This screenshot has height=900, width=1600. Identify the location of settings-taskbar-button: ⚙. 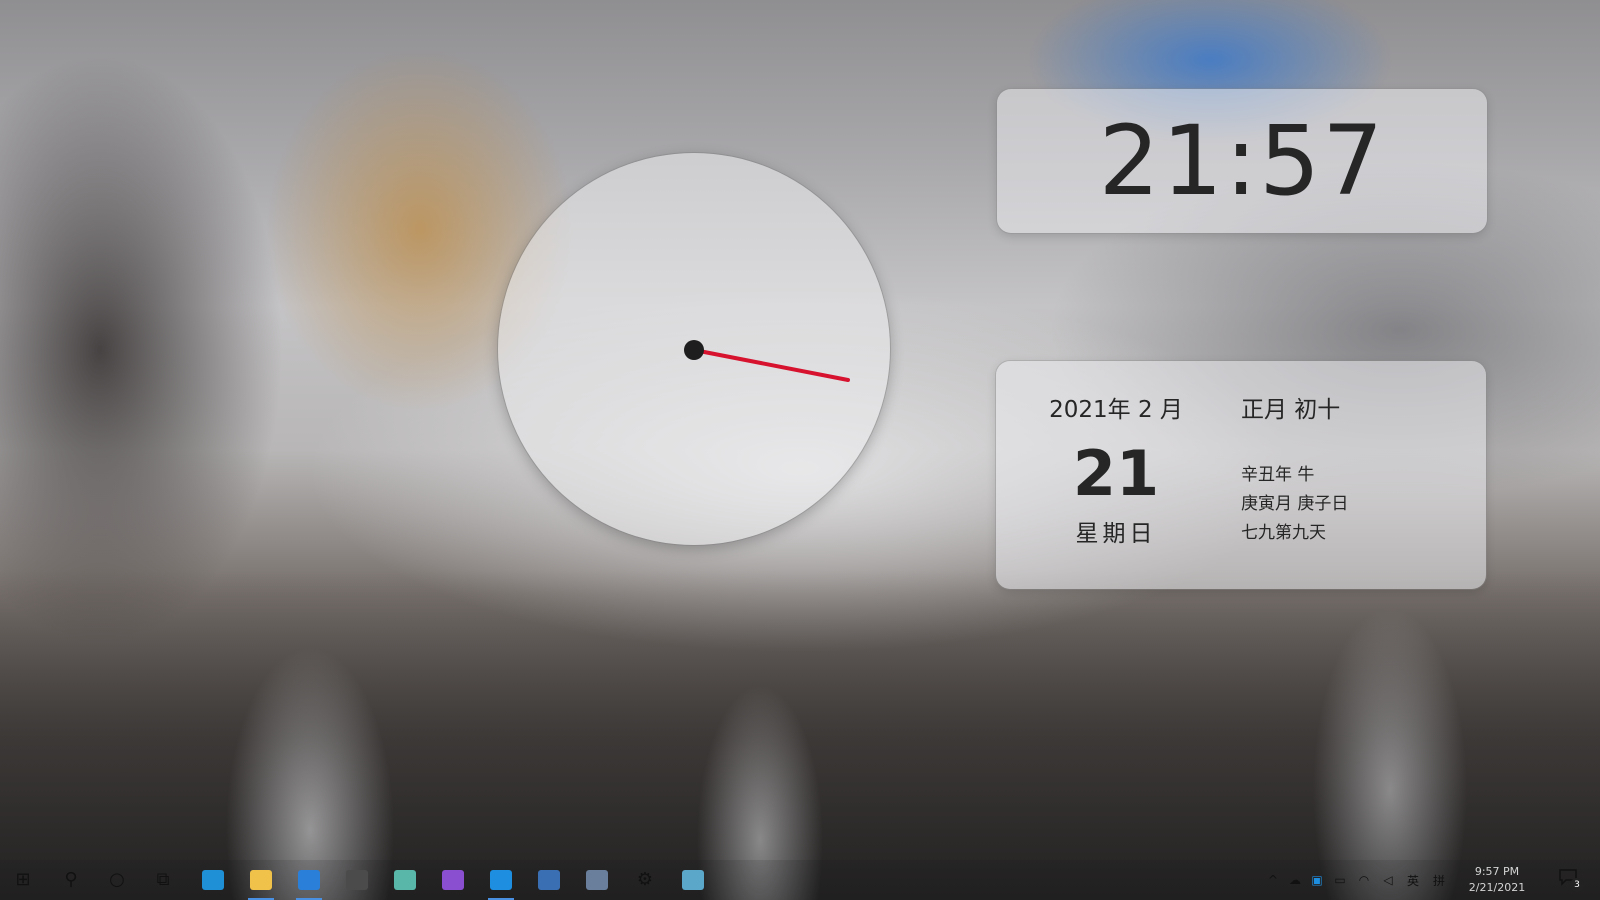
(645, 880).